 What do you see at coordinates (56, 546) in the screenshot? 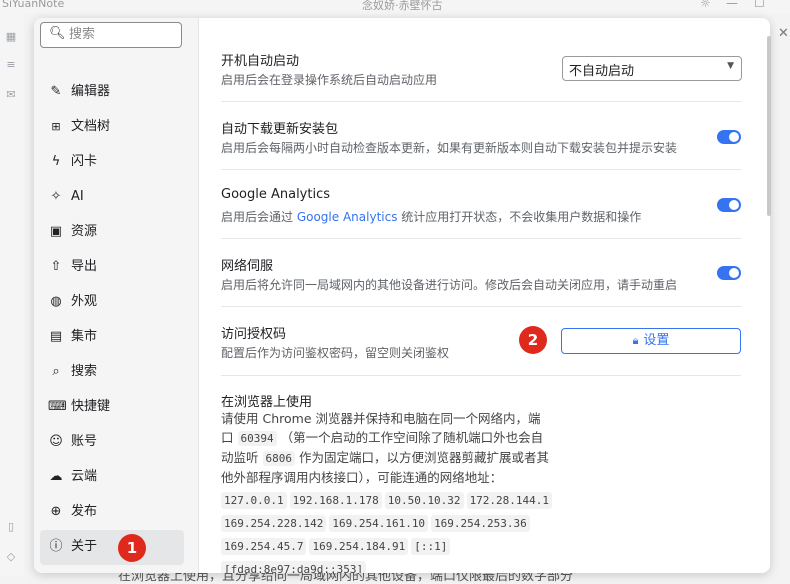
I see `info-icon: ⓘ` at bounding box center [56, 546].